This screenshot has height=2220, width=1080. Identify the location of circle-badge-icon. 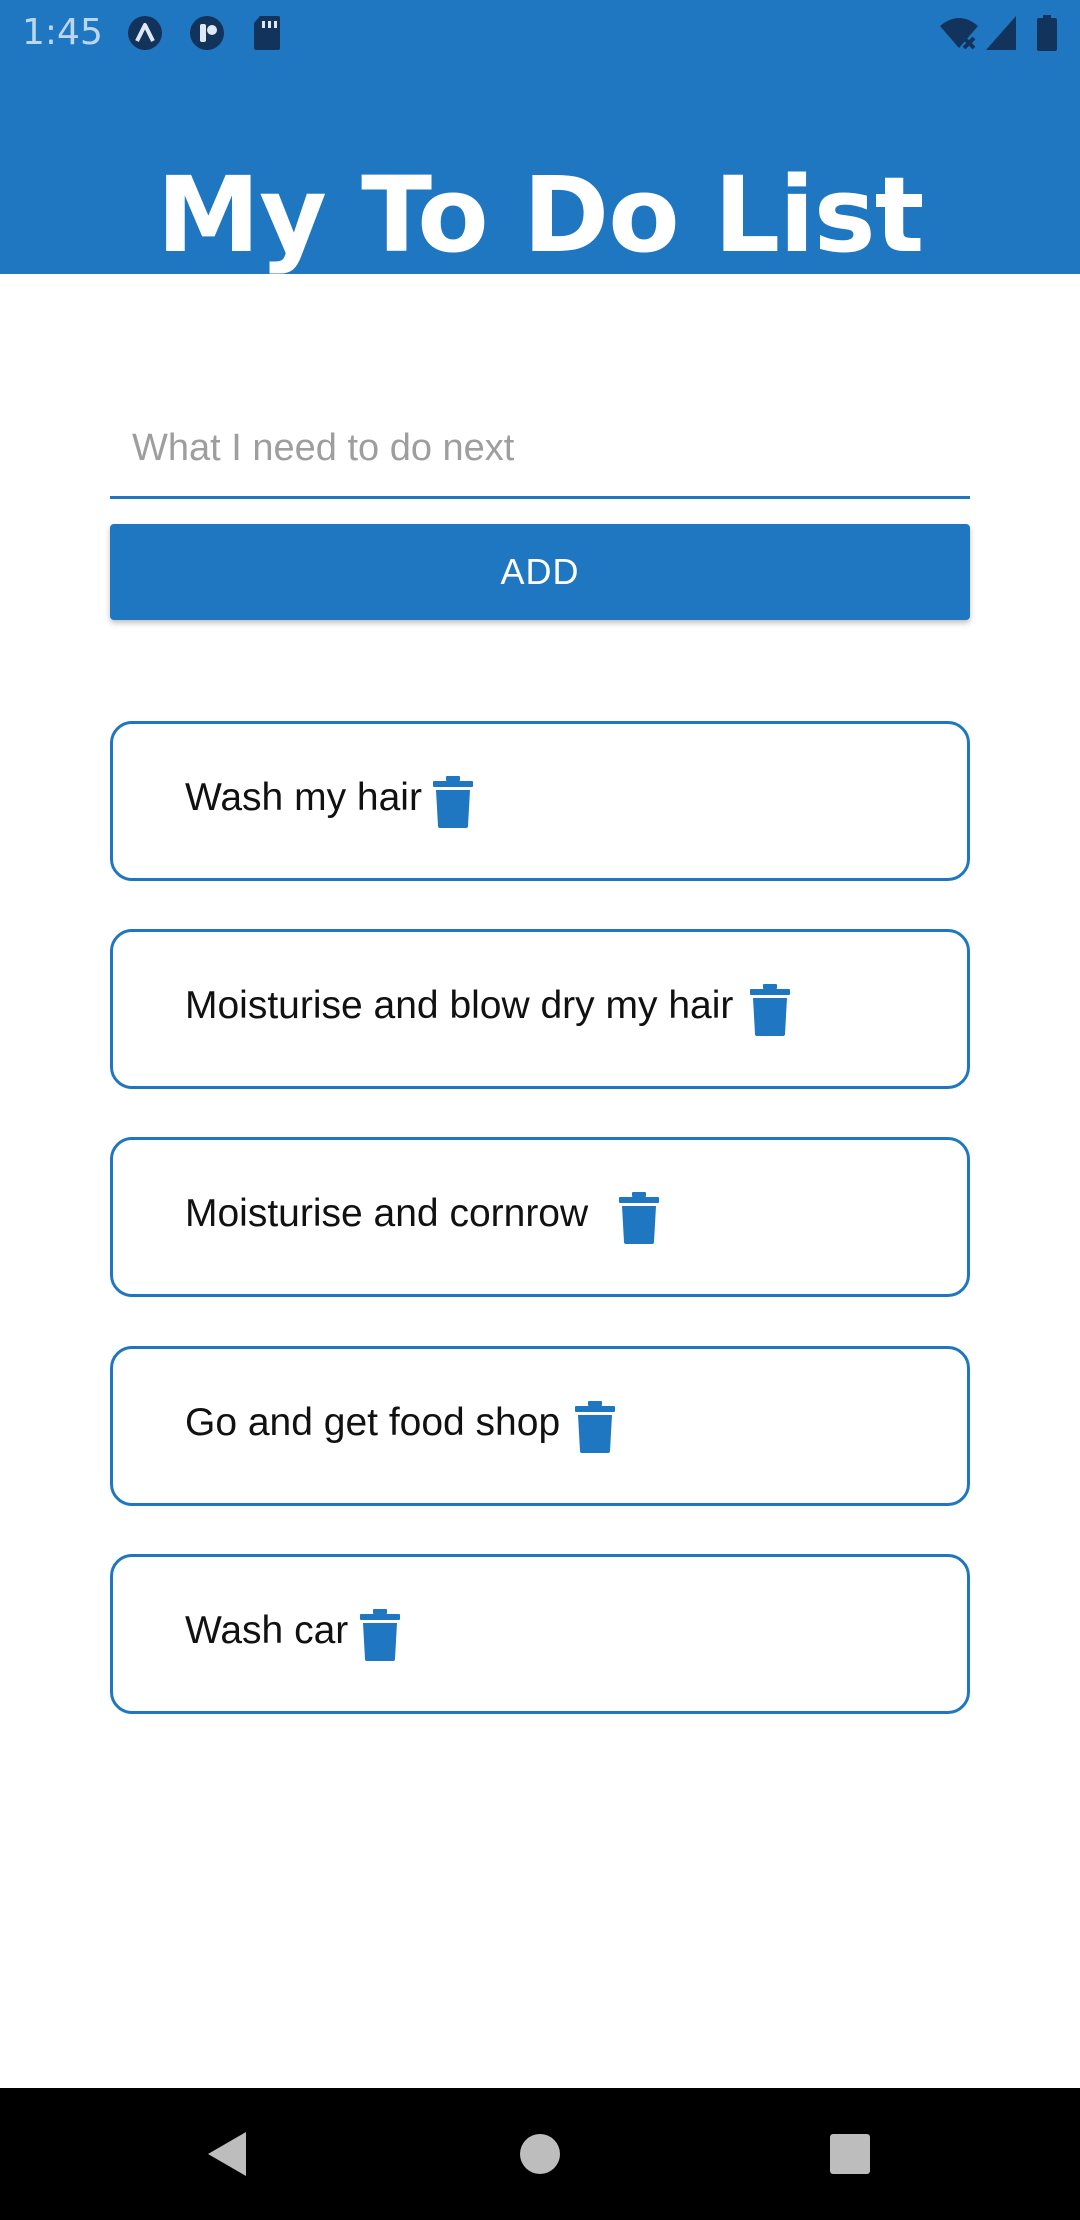
(207, 33).